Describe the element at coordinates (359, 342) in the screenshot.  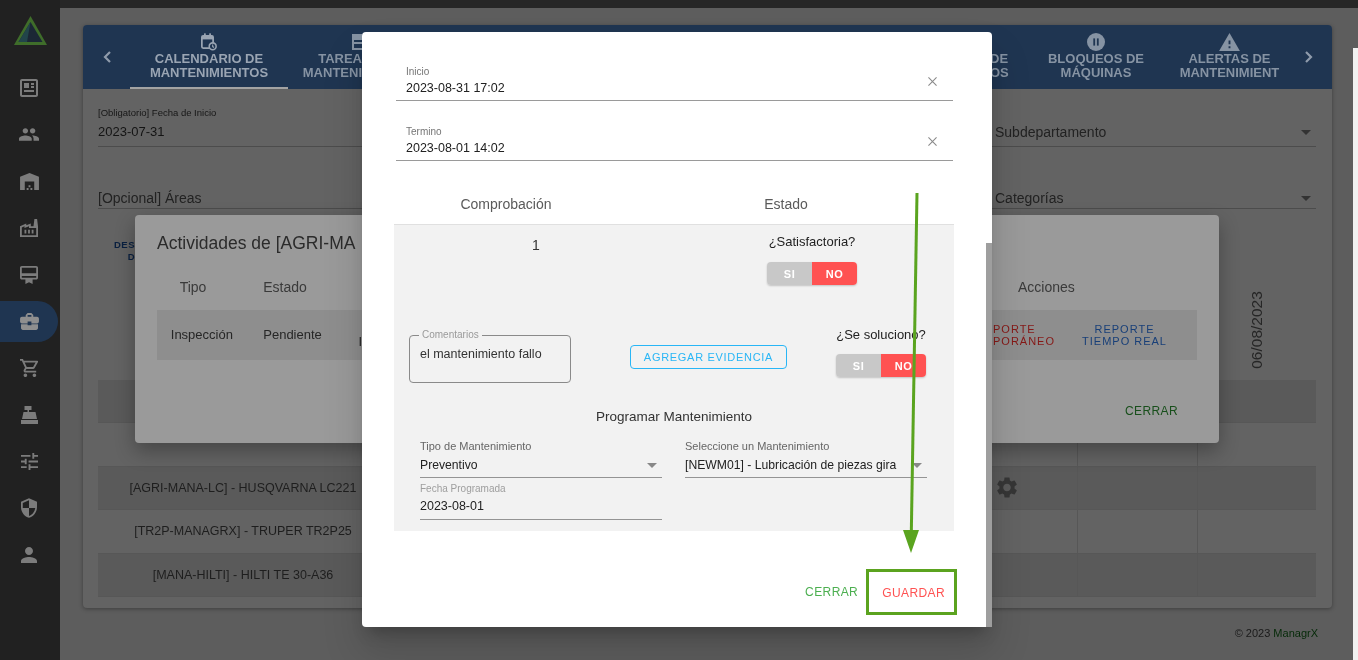
I see `table-cell-text: I` at that location.